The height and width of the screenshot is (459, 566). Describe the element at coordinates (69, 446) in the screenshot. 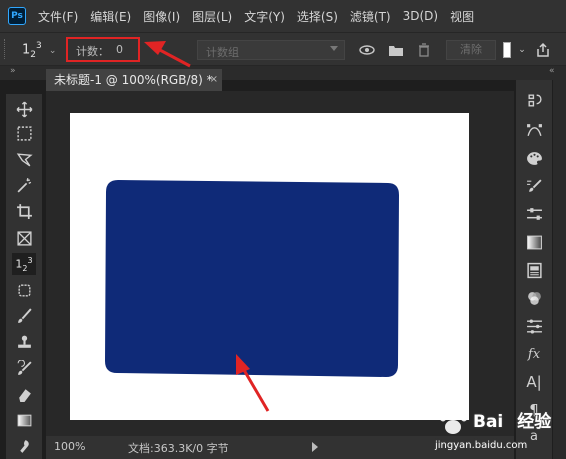

I see `zoom-level-field: 100%` at that location.